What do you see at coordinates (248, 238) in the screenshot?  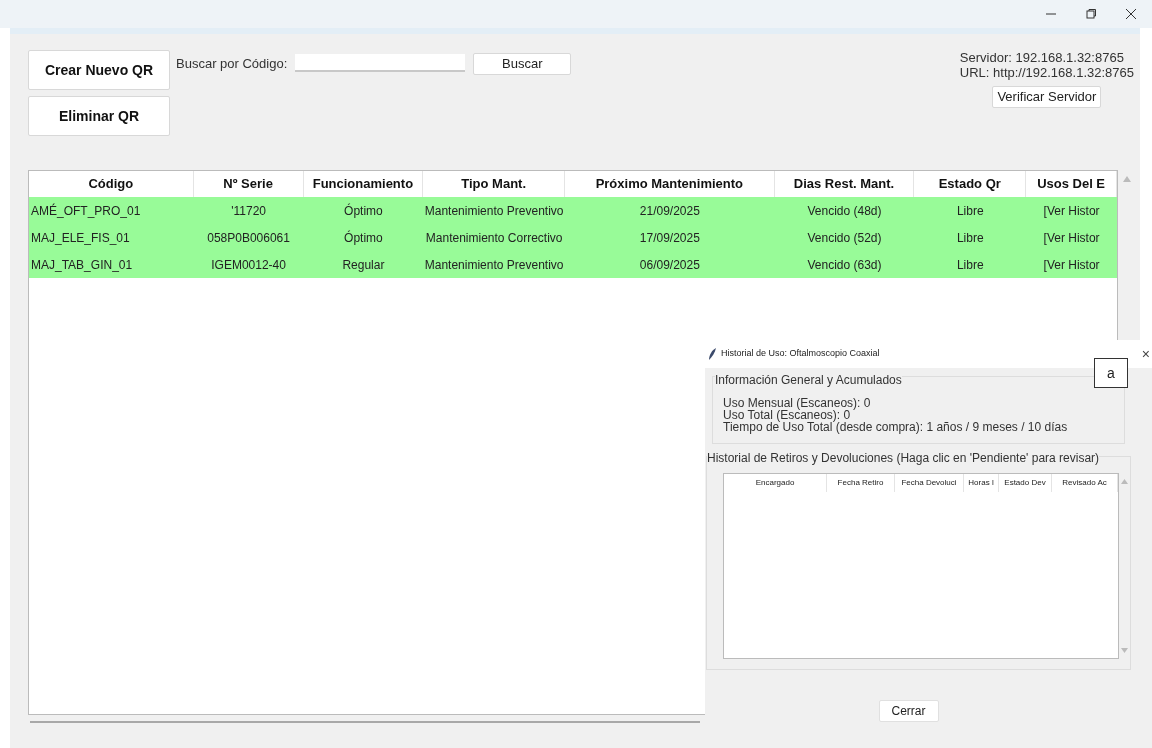 I see `table-cell-text: 058P0B006061` at bounding box center [248, 238].